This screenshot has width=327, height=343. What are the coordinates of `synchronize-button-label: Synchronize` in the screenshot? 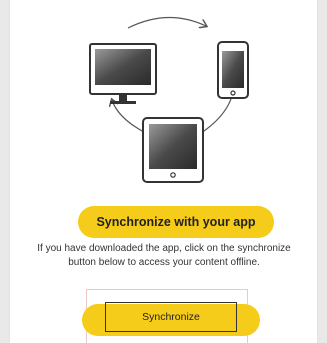 It's located at (171, 317).